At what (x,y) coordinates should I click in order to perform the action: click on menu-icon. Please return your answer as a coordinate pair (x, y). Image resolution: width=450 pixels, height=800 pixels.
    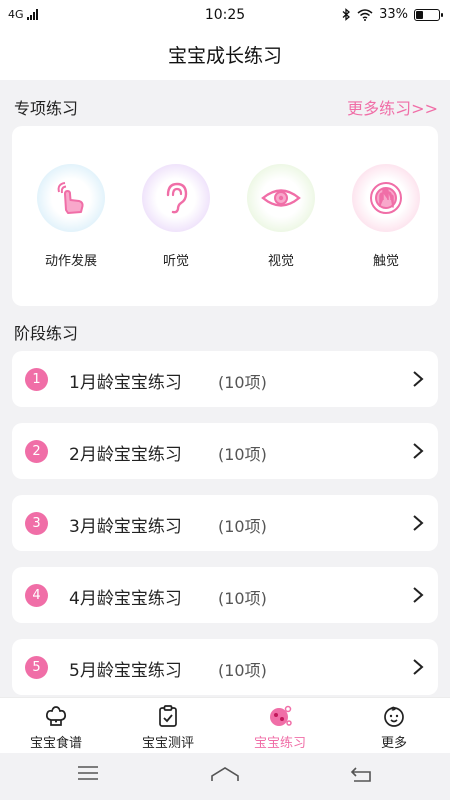
    Looking at the image, I should click on (88, 773).